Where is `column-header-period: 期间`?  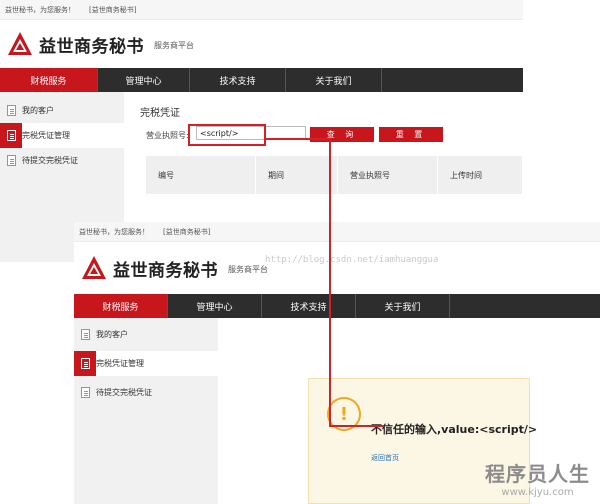 column-header-period: 期间 is located at coordinates (297, 175).